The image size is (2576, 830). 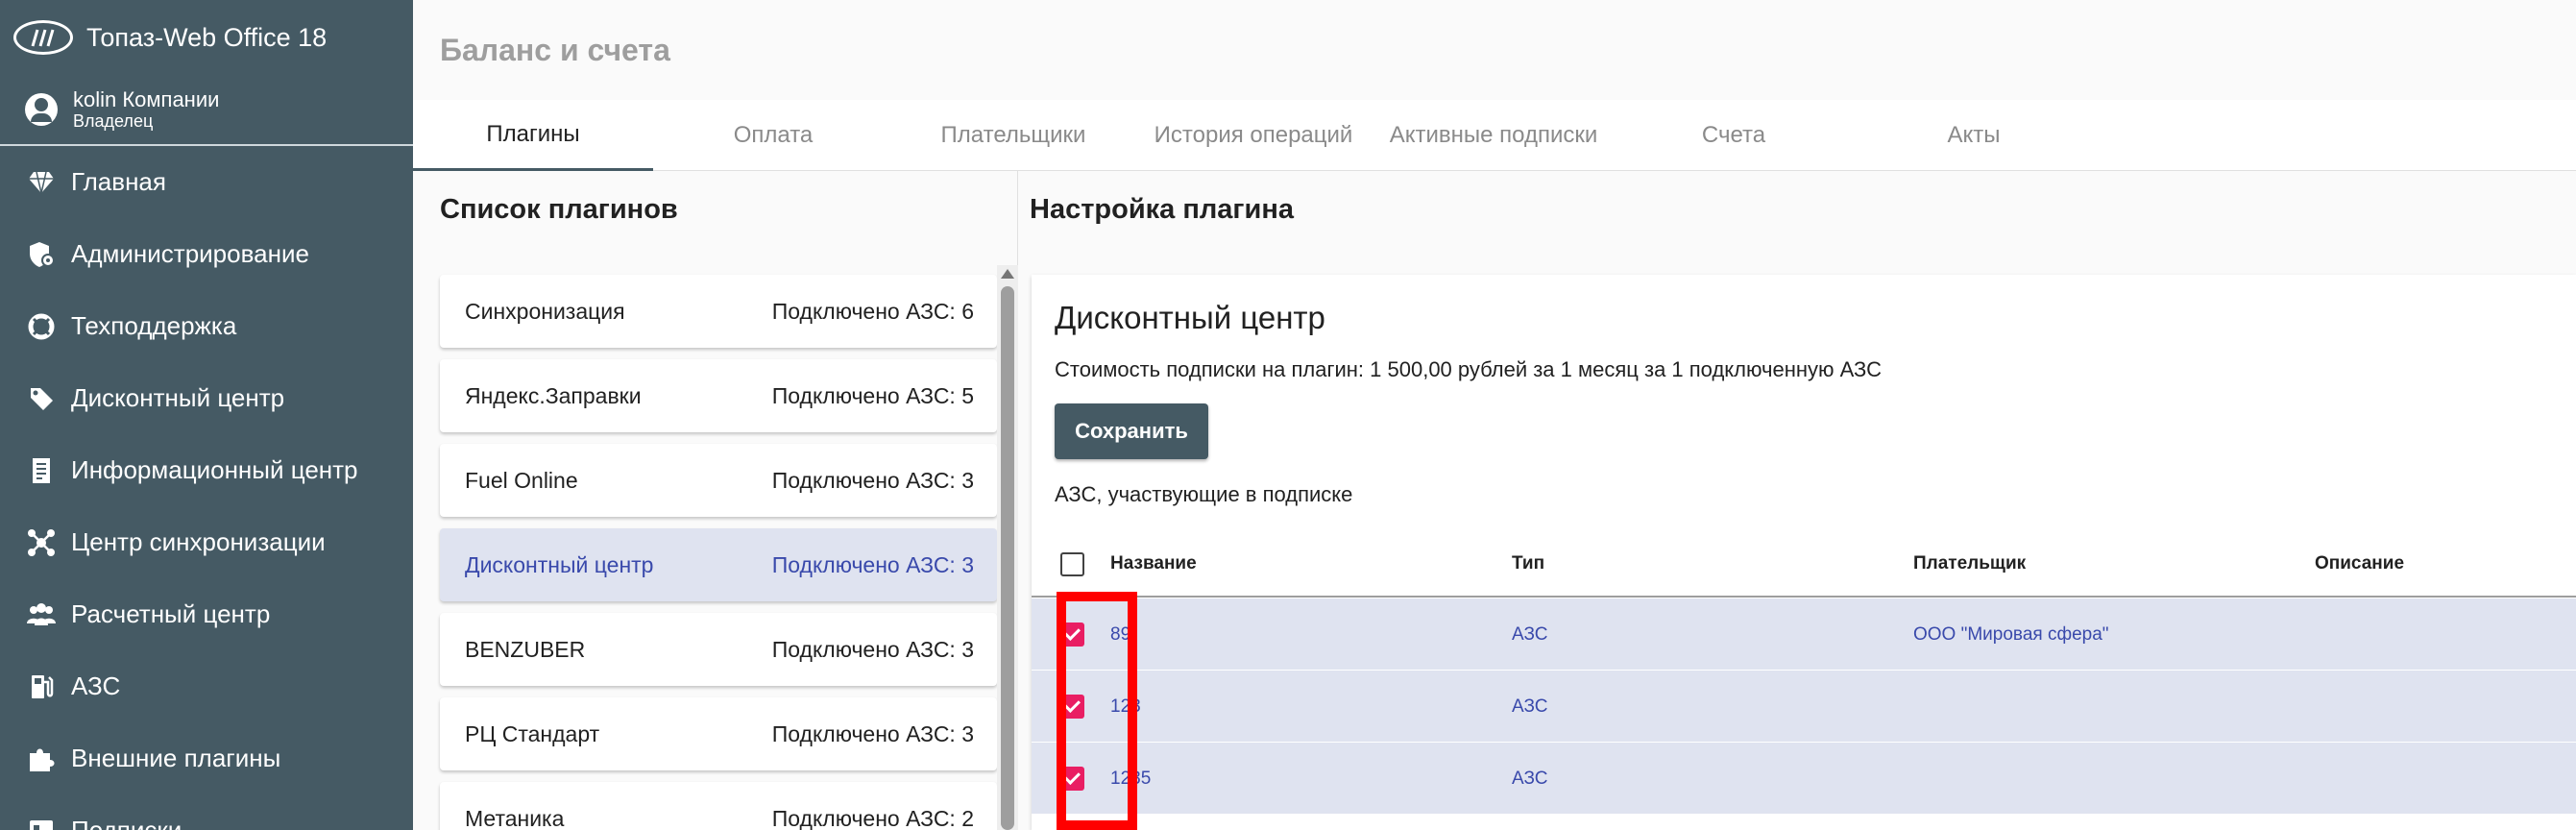 I want to click on plugin-settings-title: Настройка плагина, so click(x=1162, y=209).